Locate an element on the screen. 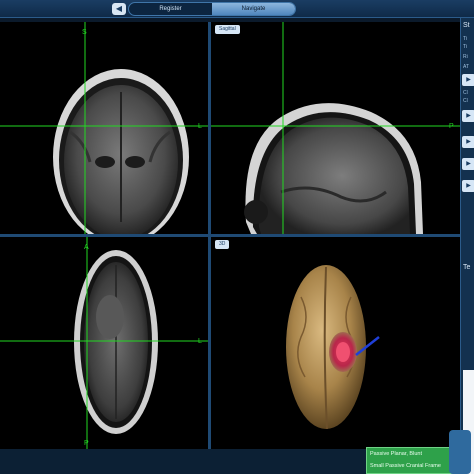 This screenshot has width=474, height=474. volume-3d-image is located at coordinates (333, 347).